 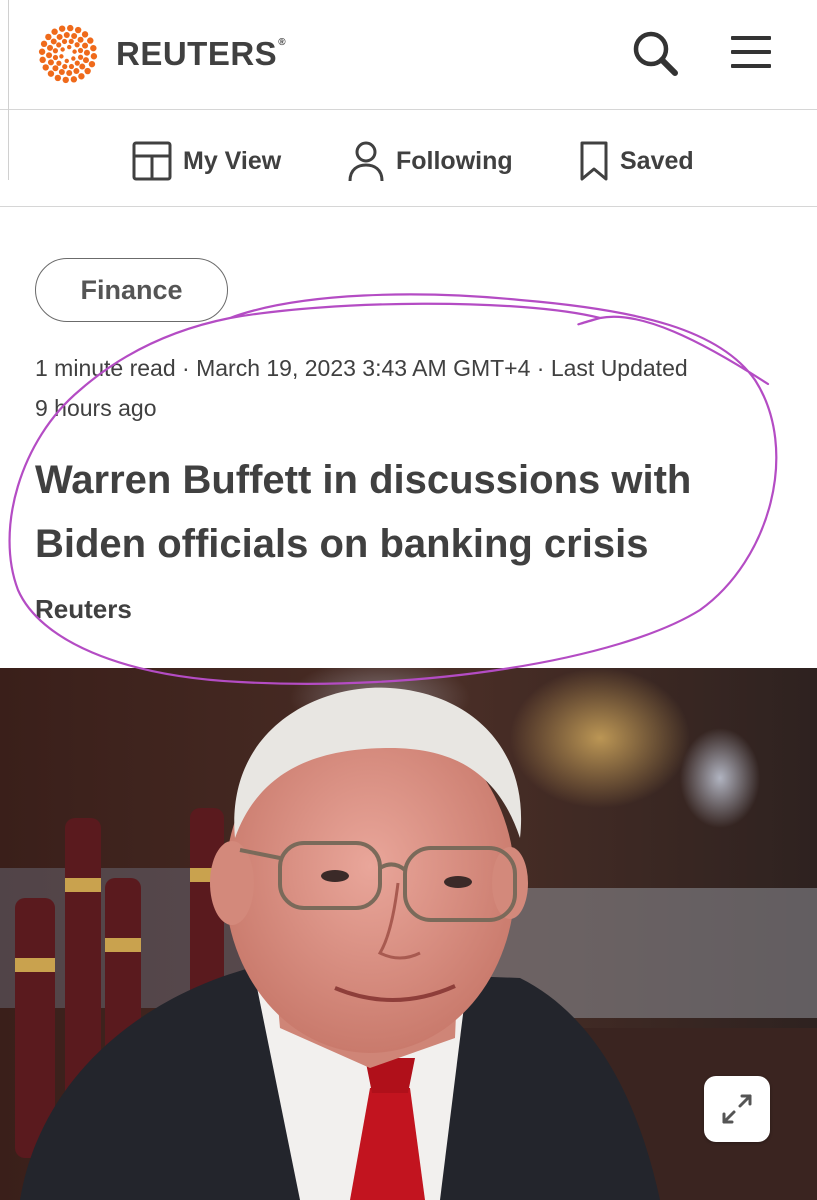 I want to click on category-pill: Finance, so click(x=131, y=290).